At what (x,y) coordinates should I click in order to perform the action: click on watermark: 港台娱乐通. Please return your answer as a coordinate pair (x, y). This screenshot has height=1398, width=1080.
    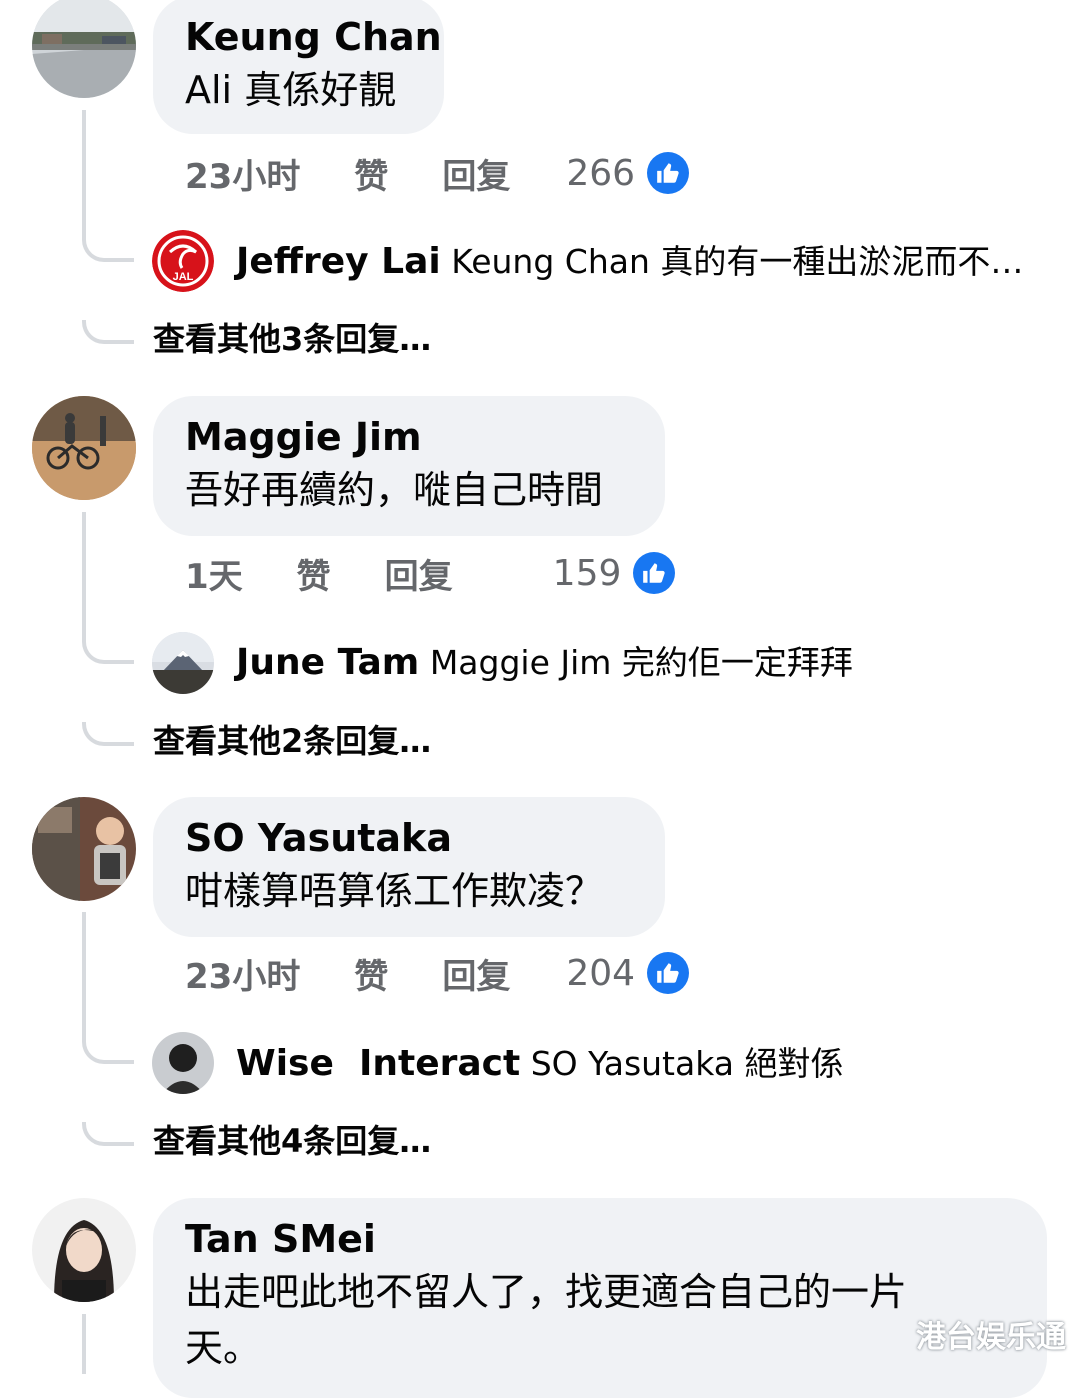
    Looking at the image, I should click on (991, 1337).